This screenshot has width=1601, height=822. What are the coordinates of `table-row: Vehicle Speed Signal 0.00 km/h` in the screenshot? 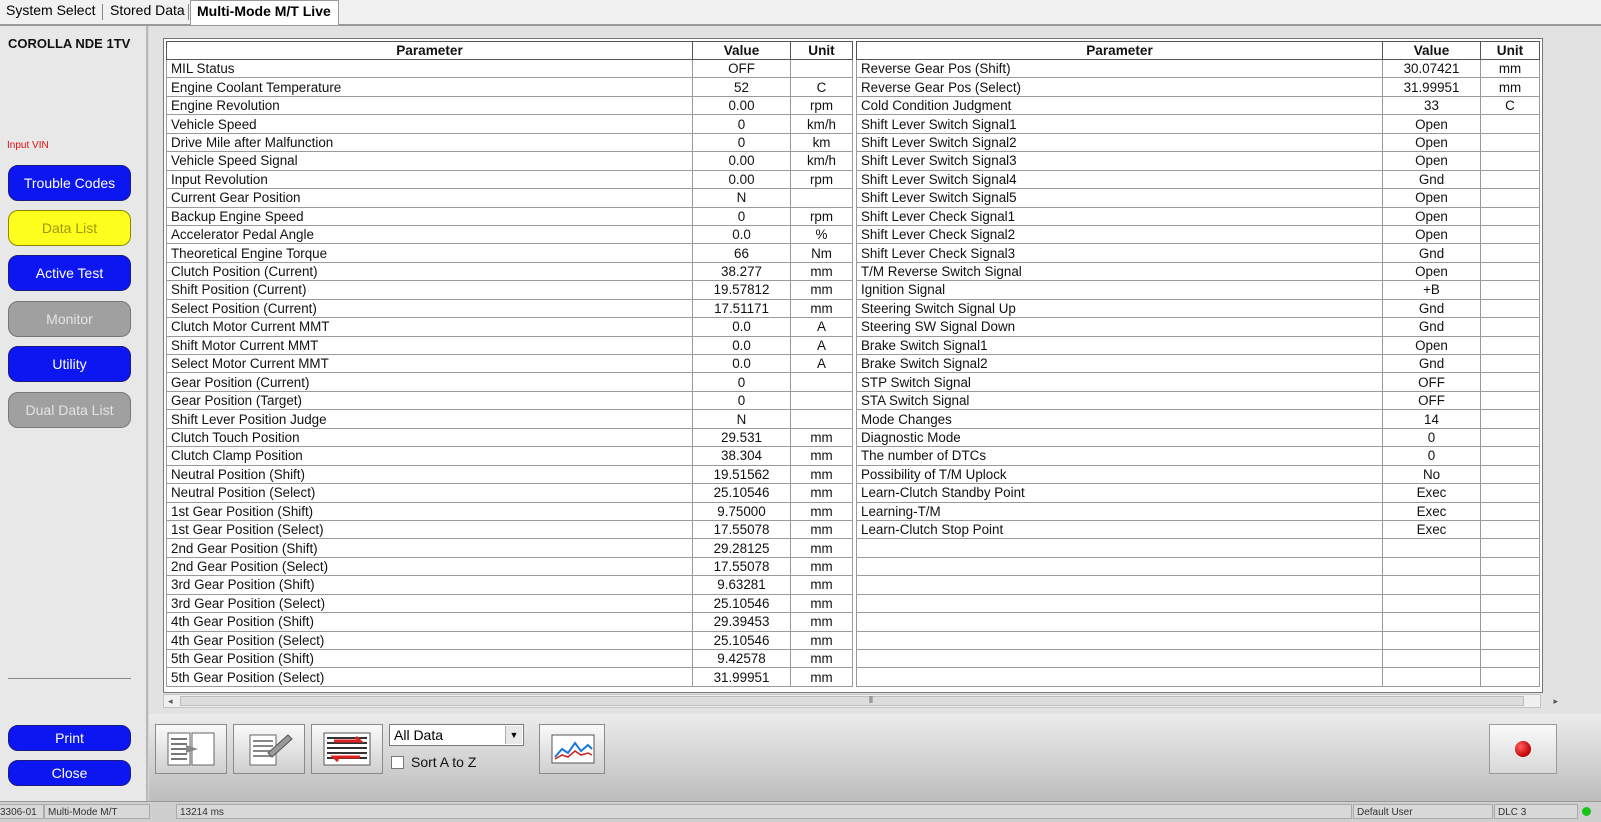 It's located at (509, 161).